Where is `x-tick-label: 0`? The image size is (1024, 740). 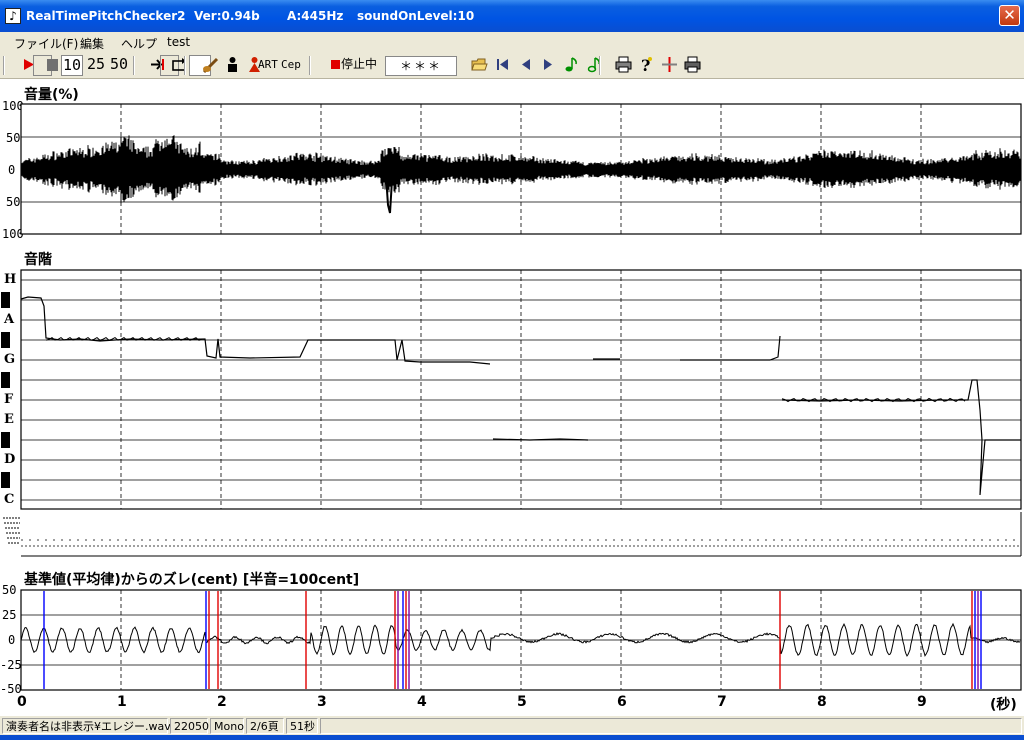 x-tick-label: 0 is located at coordinates (22, 702).